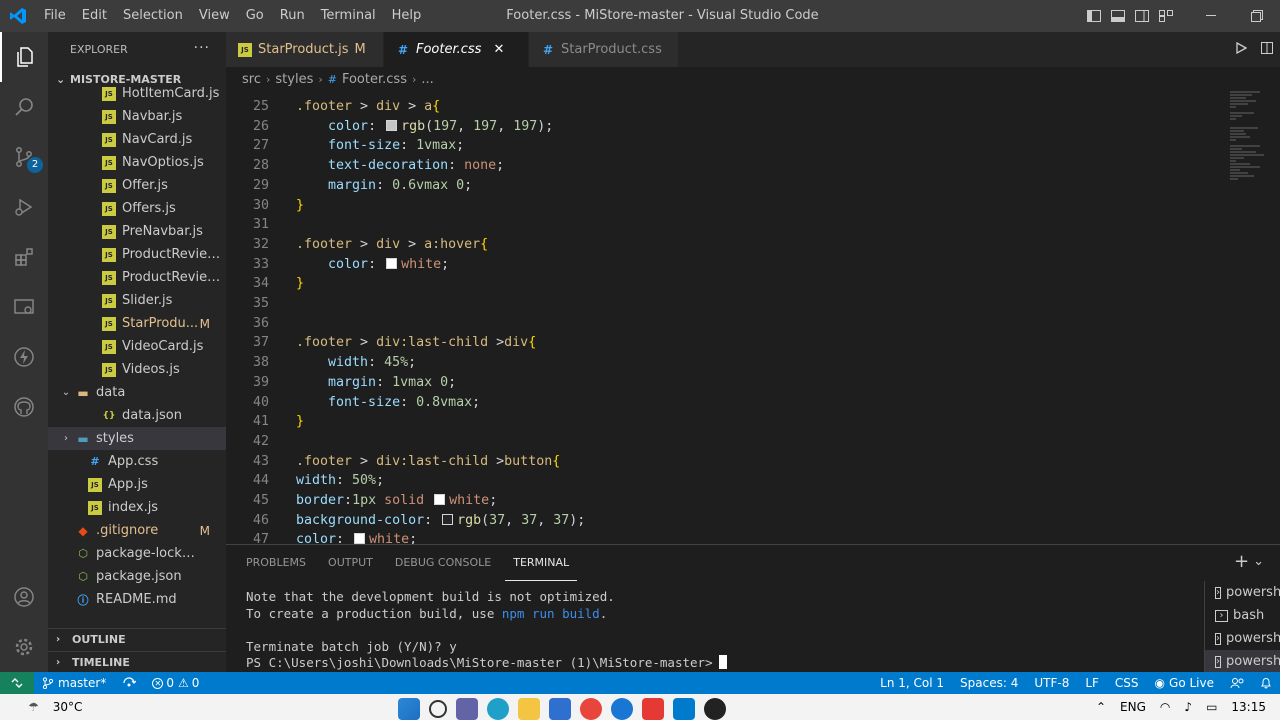 The width and height of the screenshot is (1280, 720). I want to click on editor-tab: JS StarProduct.js M, so click(305, 49).